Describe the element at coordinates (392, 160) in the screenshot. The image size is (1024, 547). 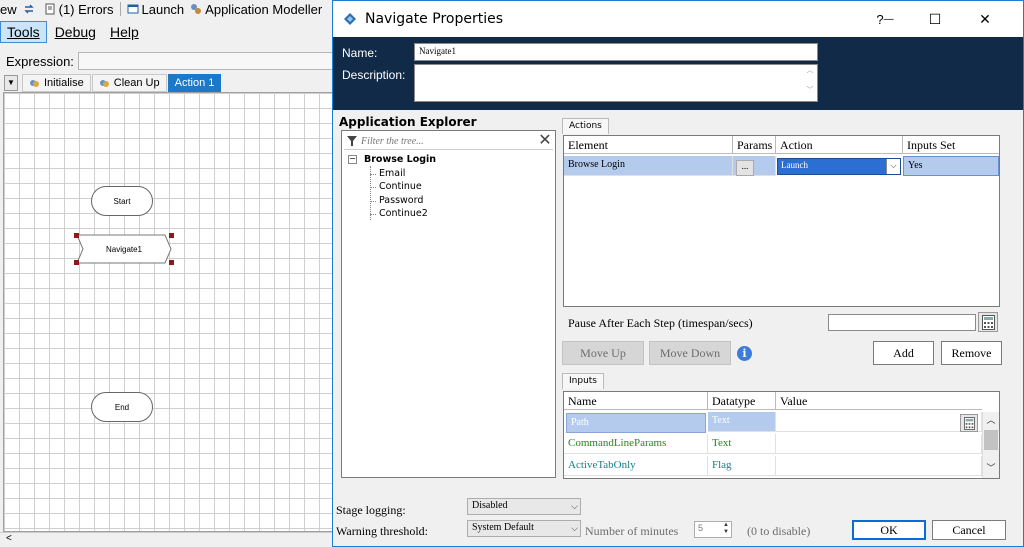
I see `tree-node-browse-login: − Browse Login` at that location.